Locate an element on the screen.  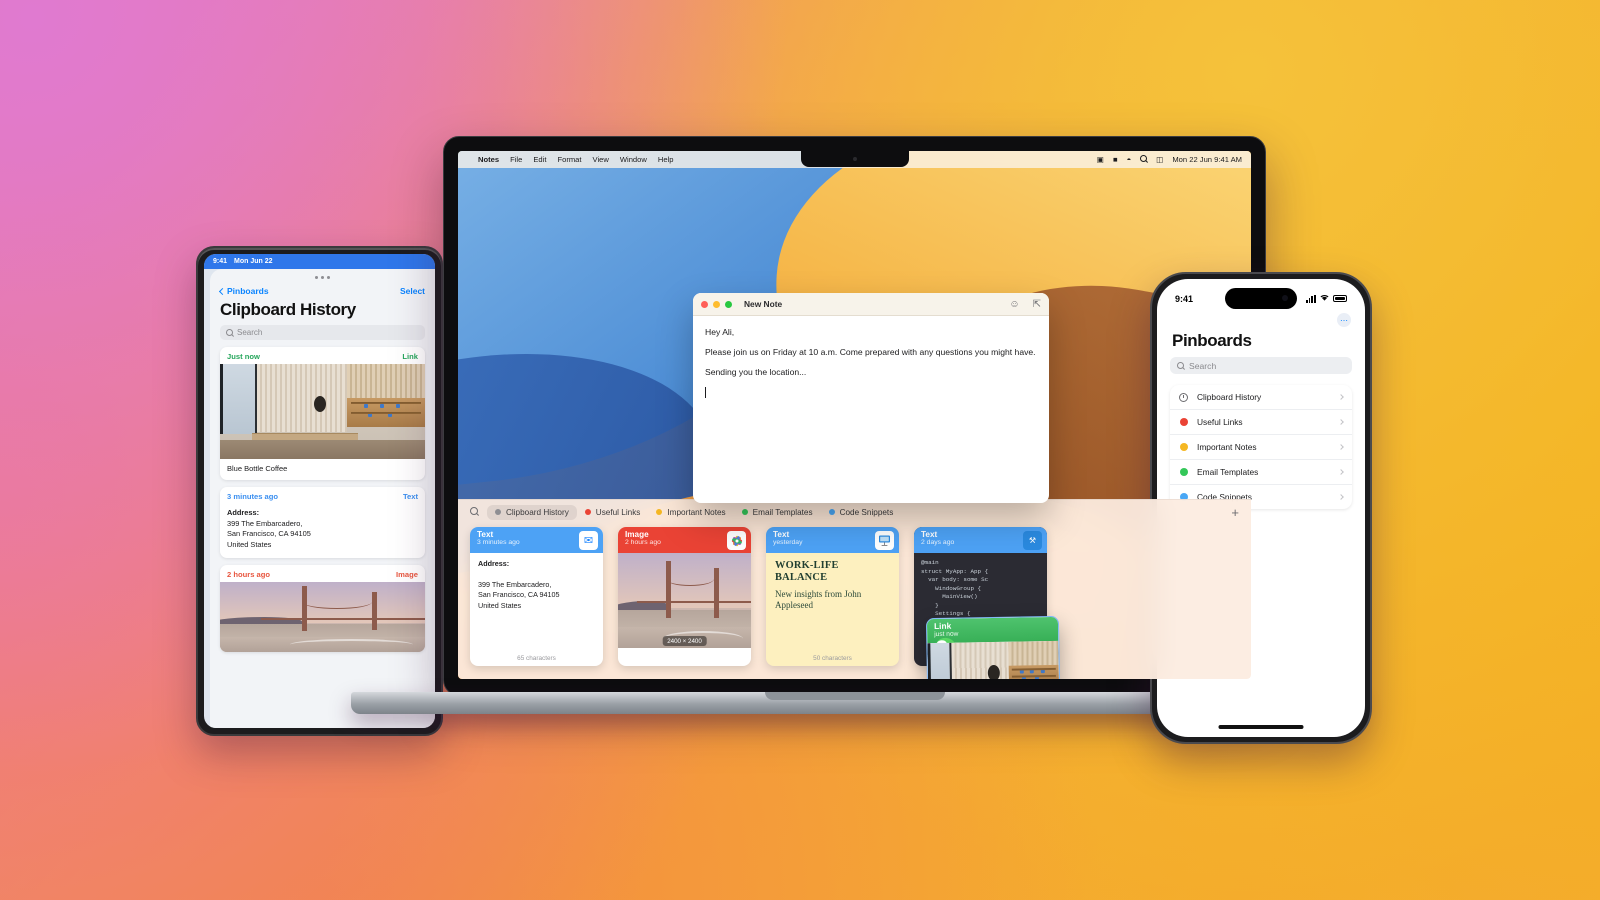
ipad-row-head: Just now Link is located at coordinates (322, 355).